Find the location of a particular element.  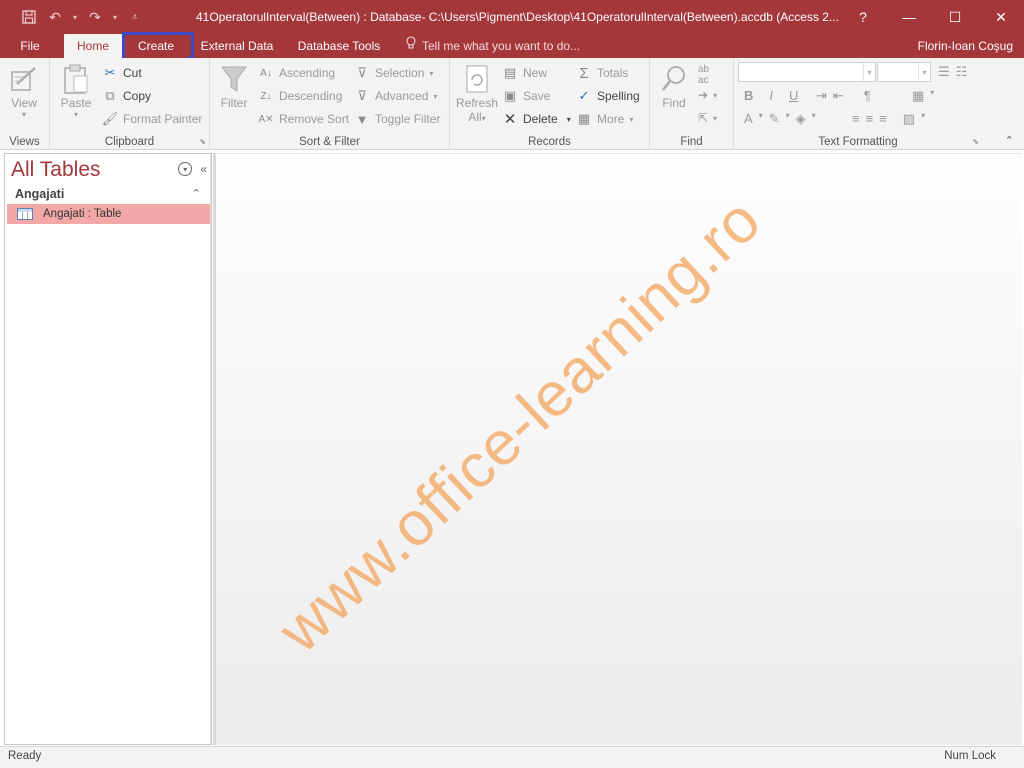

cut-button: ✂ Cut is located at coordinates (122, 73).